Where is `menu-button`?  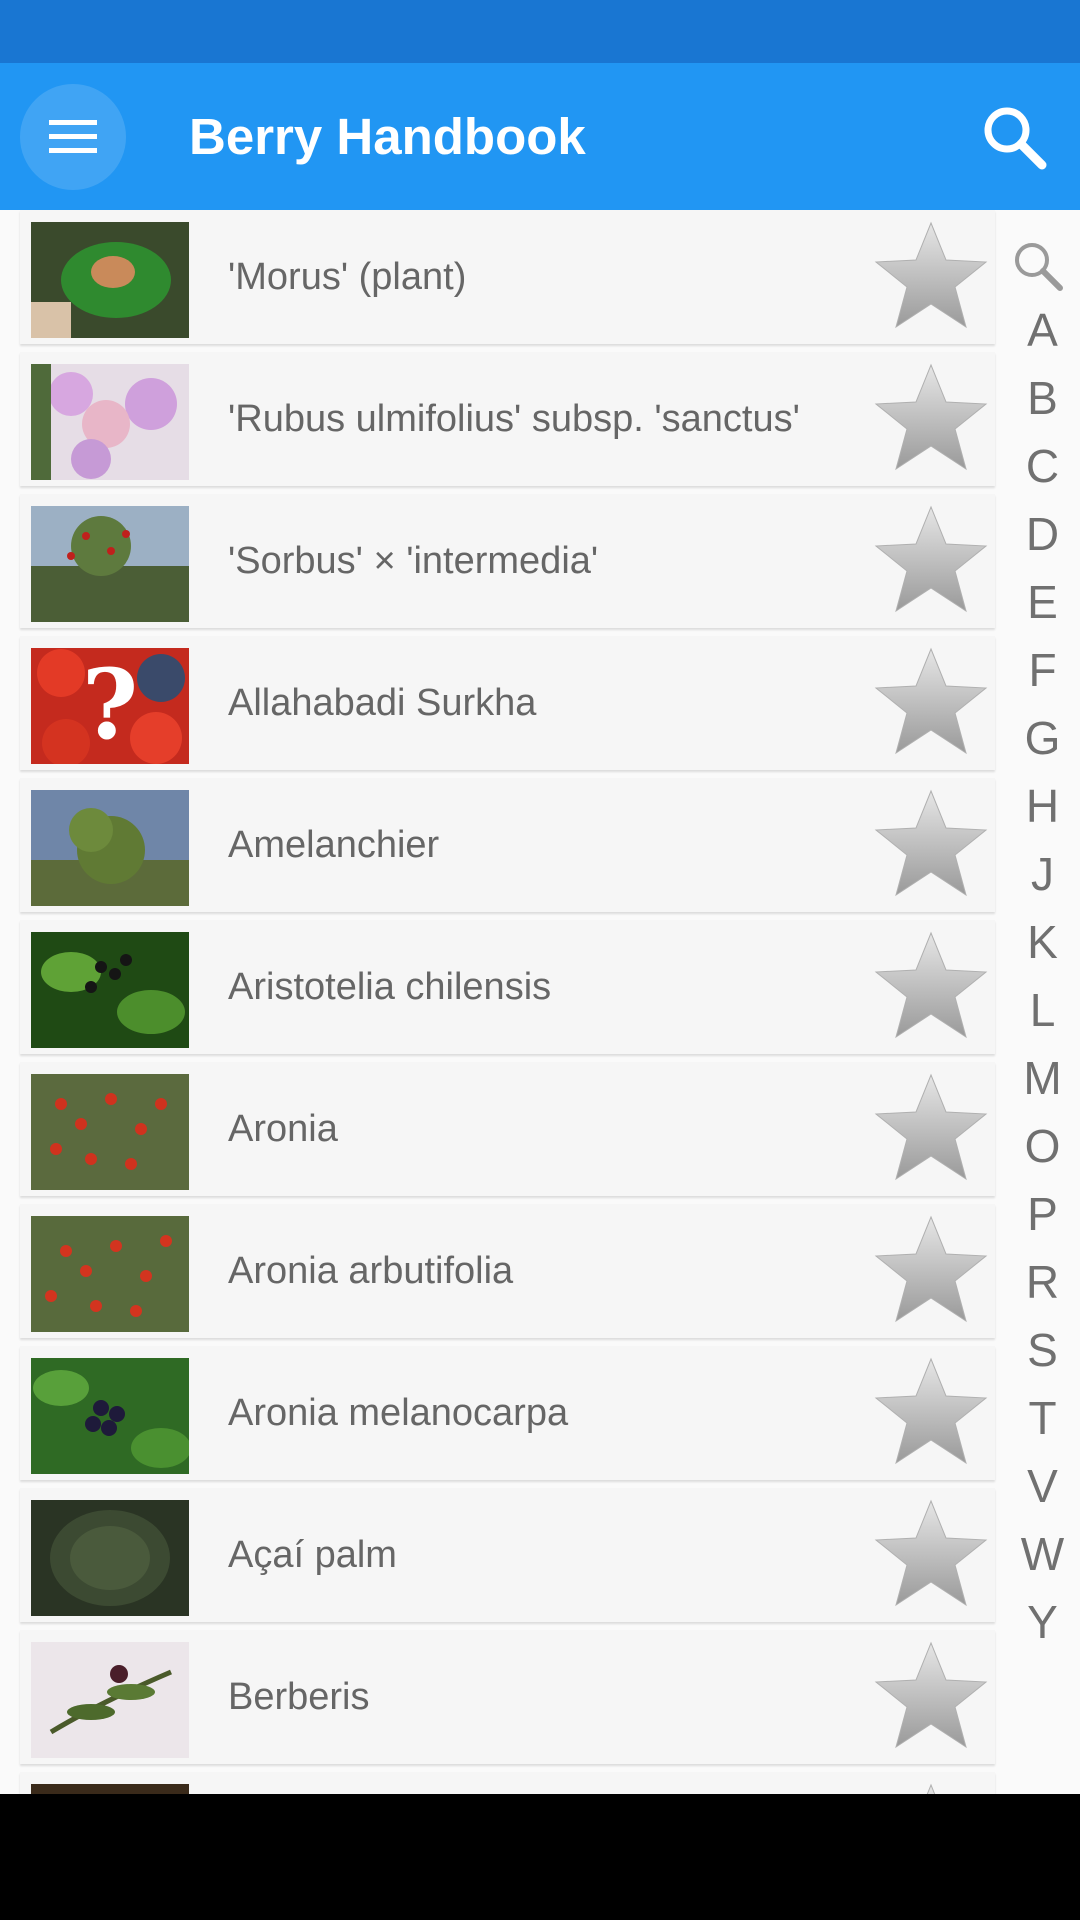 menu-button is located at coordinates (73, 137).